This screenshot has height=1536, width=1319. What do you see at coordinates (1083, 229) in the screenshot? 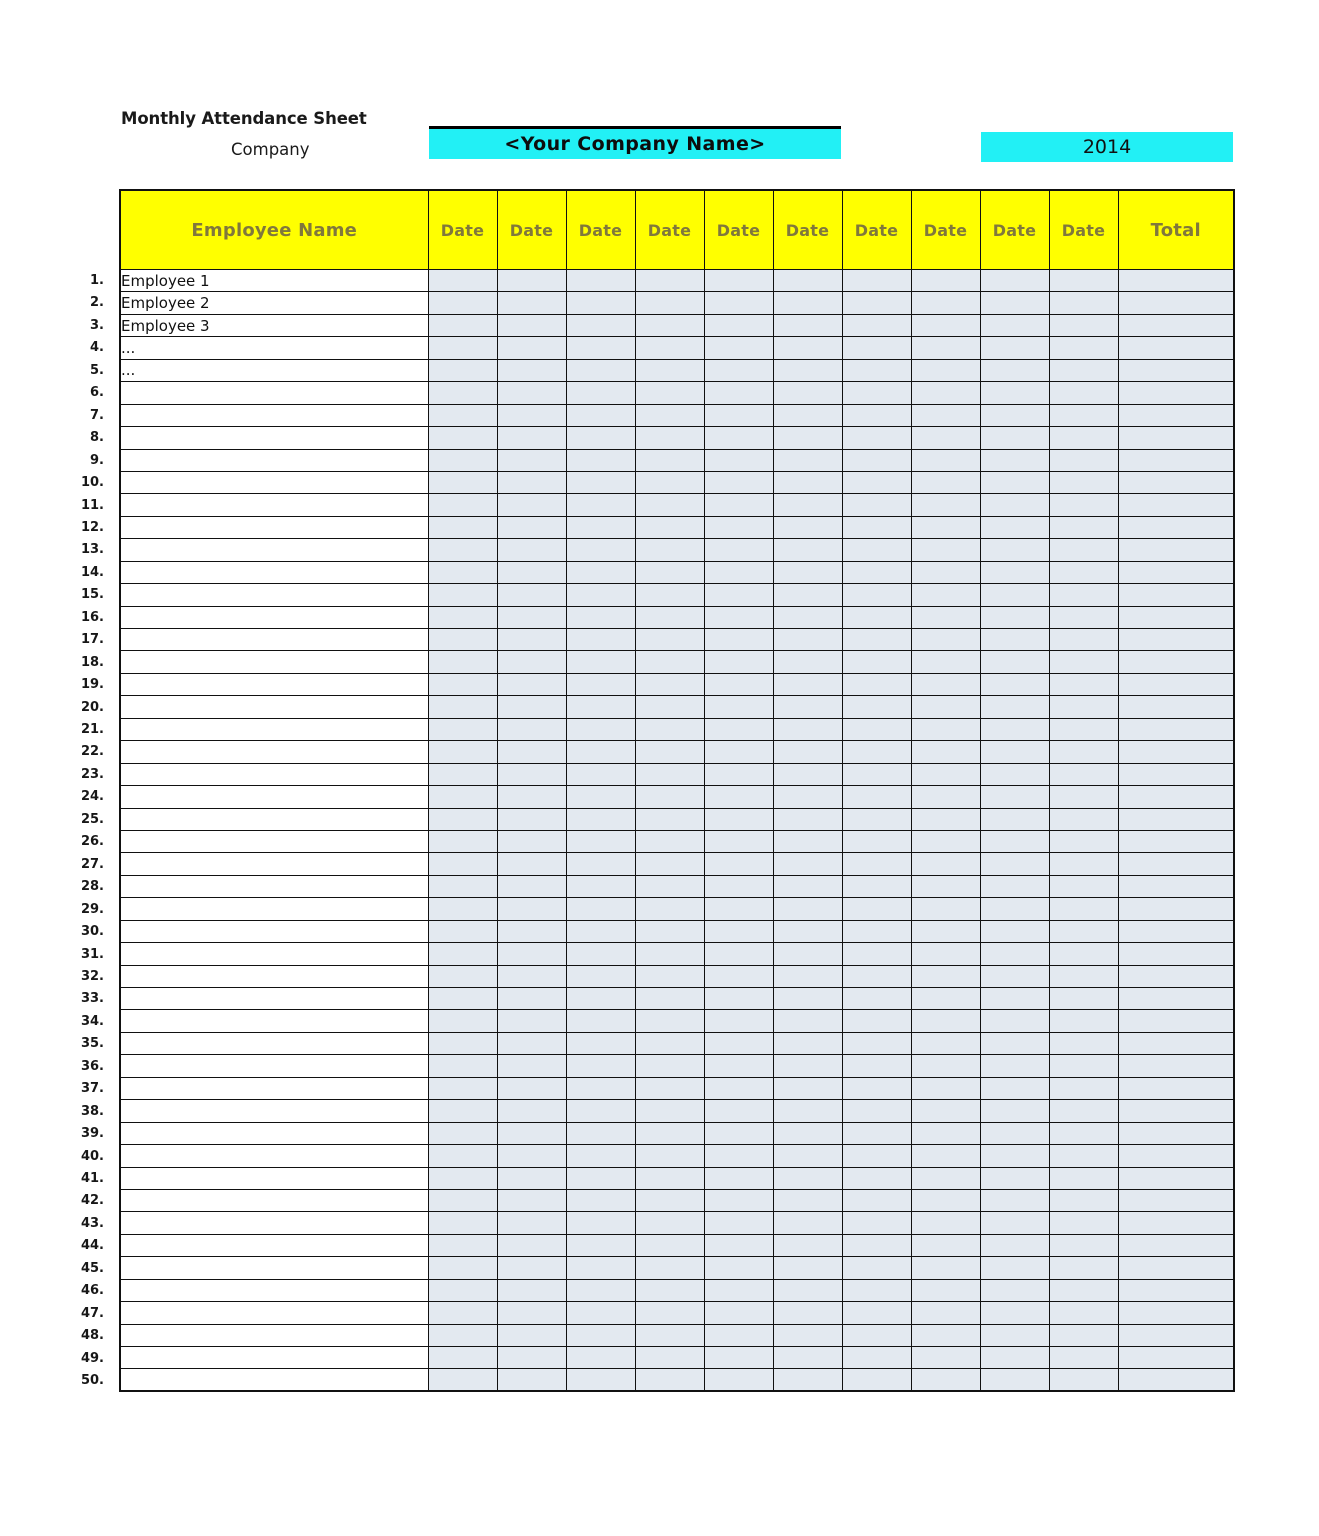
I see `column-header-d10: Date` at bounding box center [1083, 229].